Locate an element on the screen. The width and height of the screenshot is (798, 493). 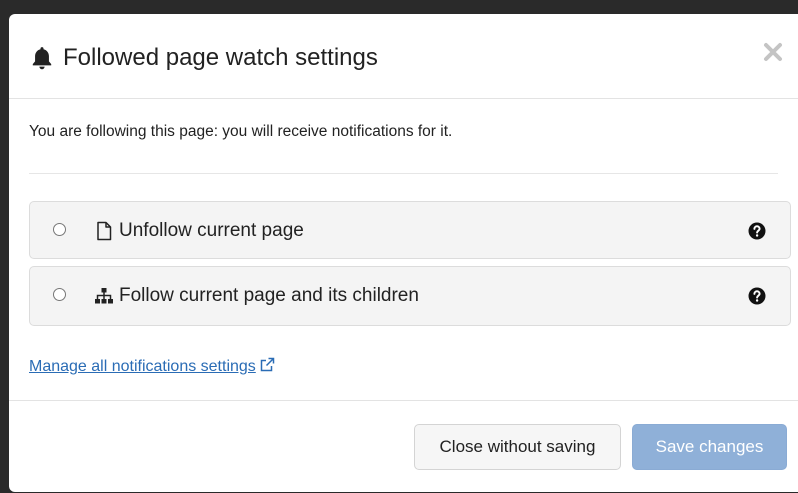
option-label: Follow current page and its children is located at coordinates (269, 295).